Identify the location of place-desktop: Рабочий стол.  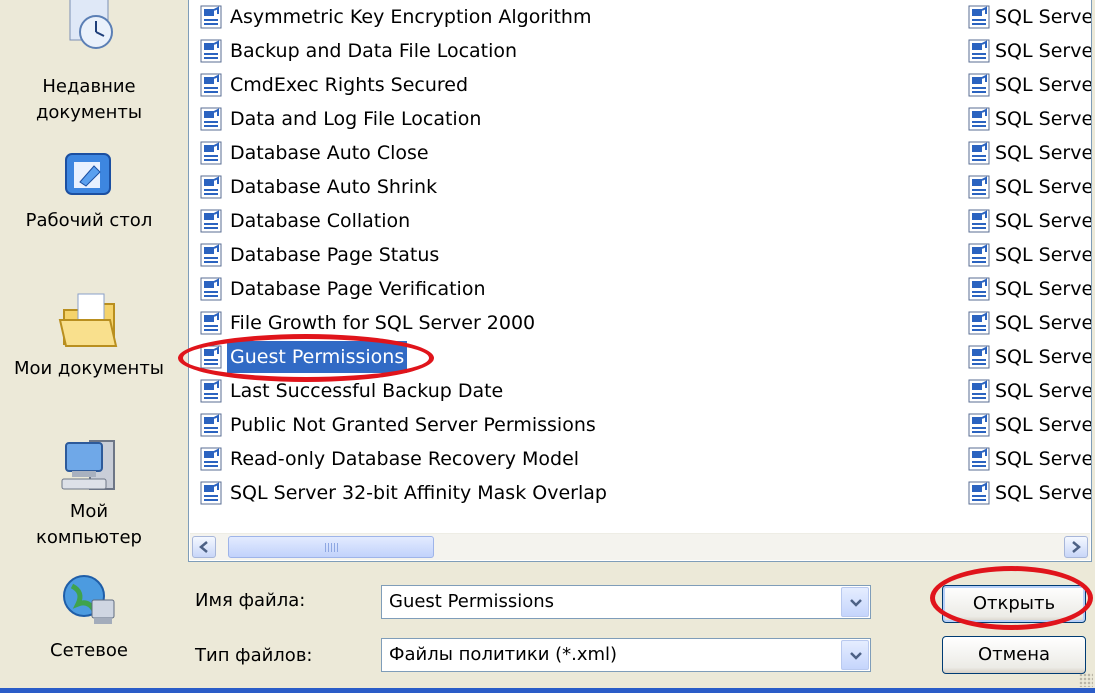
(89, 191).